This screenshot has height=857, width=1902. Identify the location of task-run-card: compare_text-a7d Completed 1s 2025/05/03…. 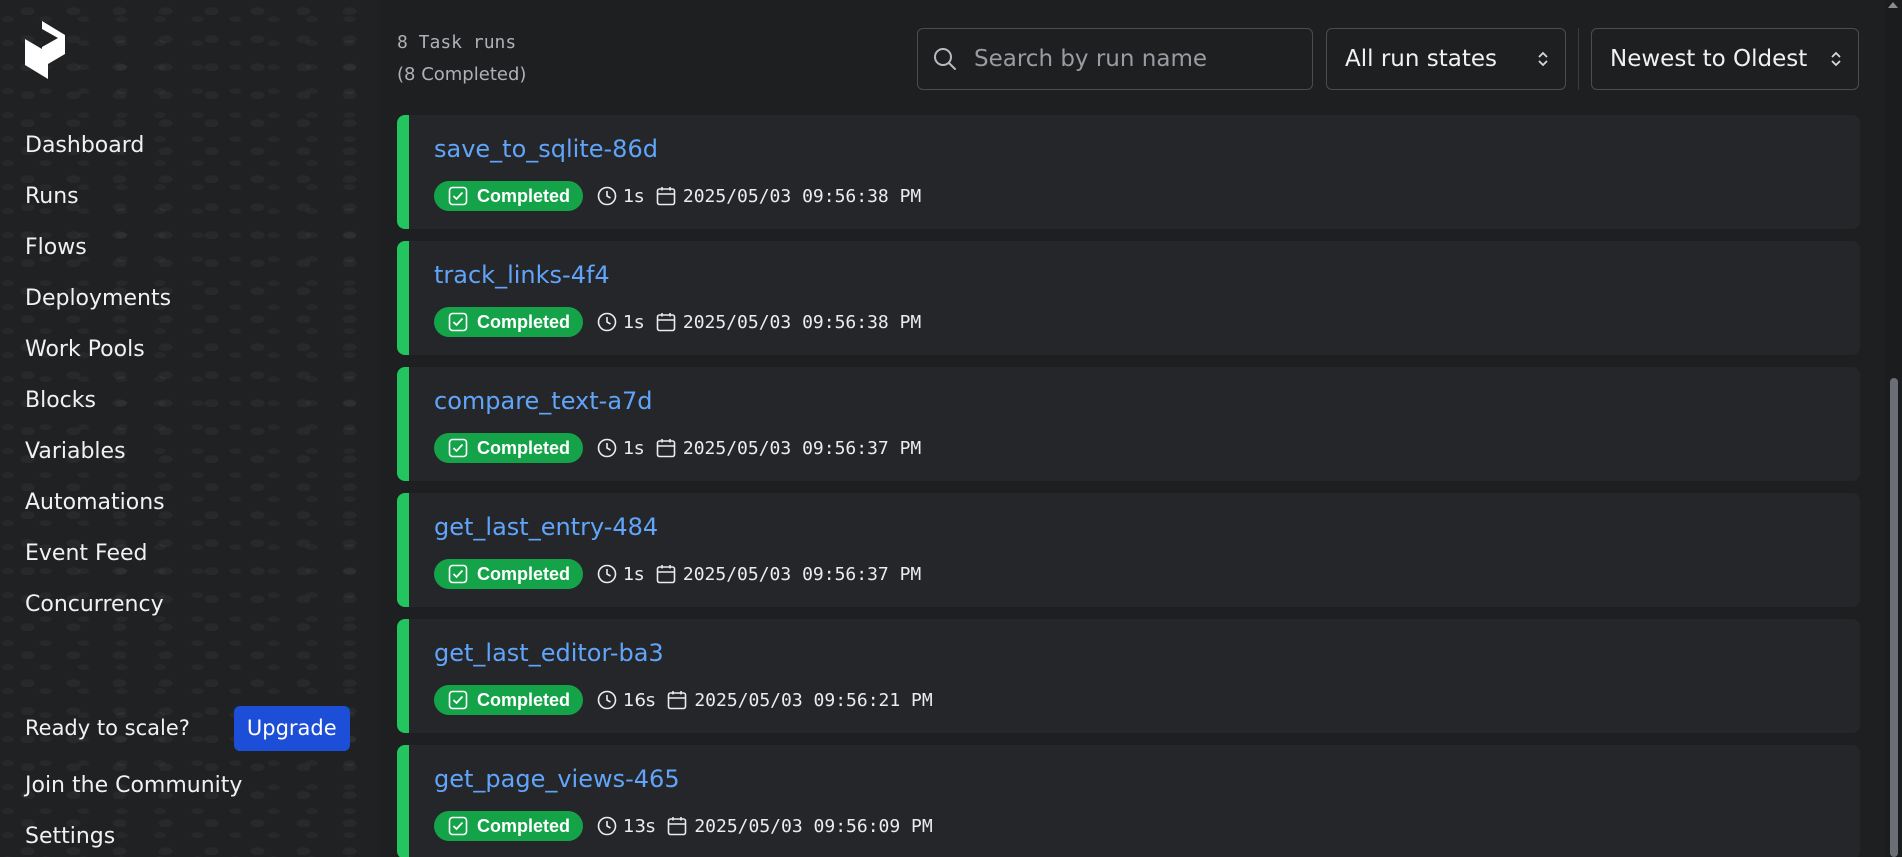
(1128, 424).